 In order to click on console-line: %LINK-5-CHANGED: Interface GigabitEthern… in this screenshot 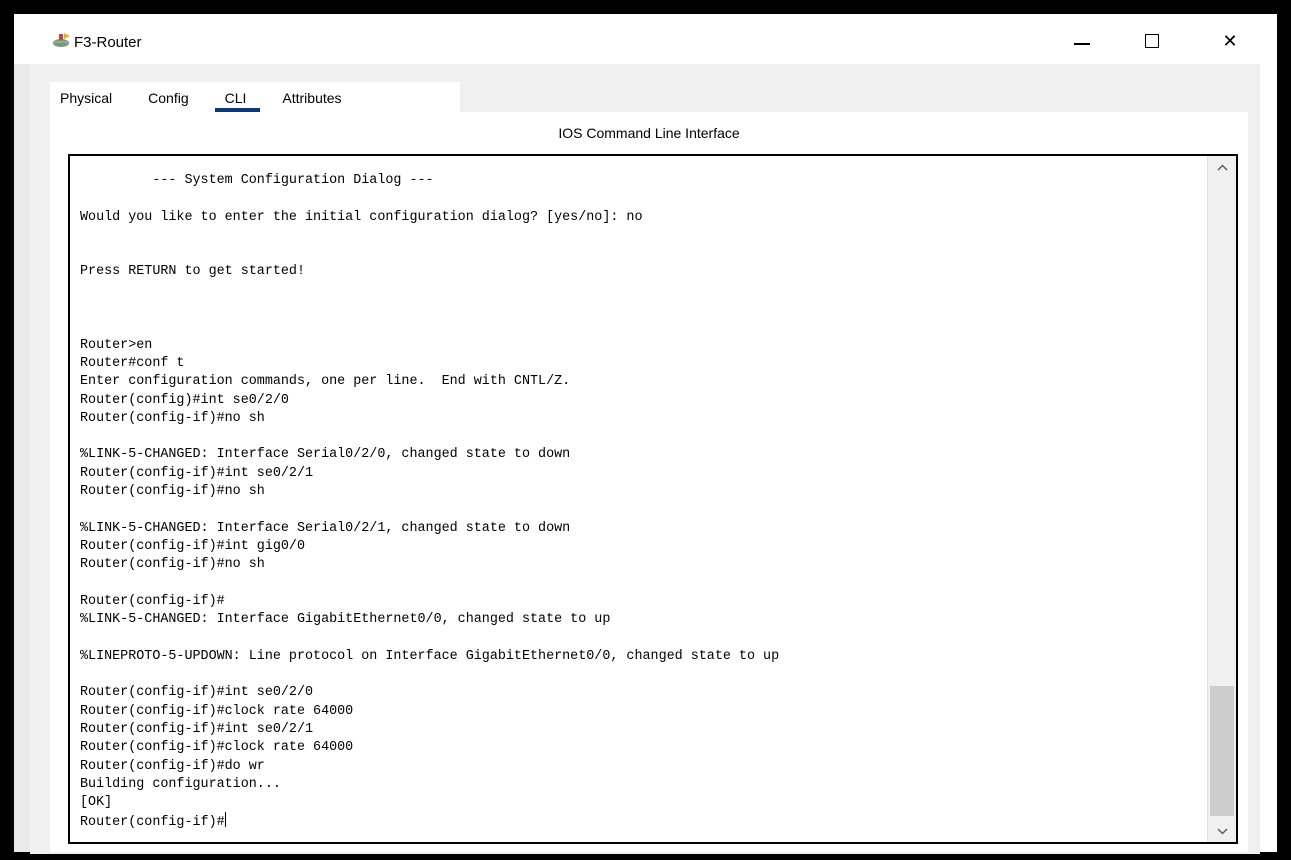, I will do `click(345, 620)`.